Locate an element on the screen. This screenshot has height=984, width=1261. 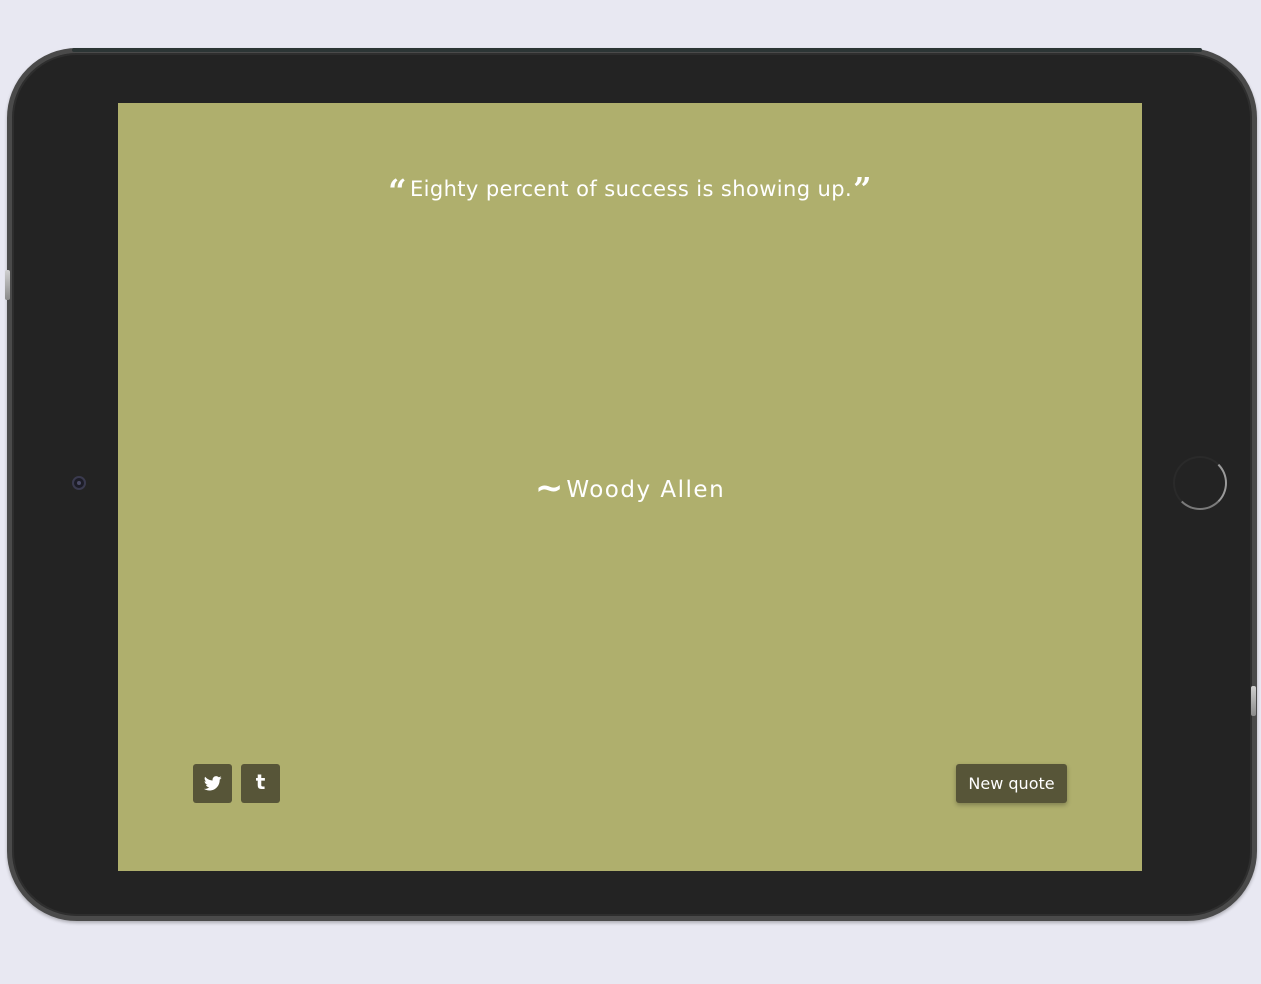
author-block: ~ Woody Allen is located at coordinates (630, 488).